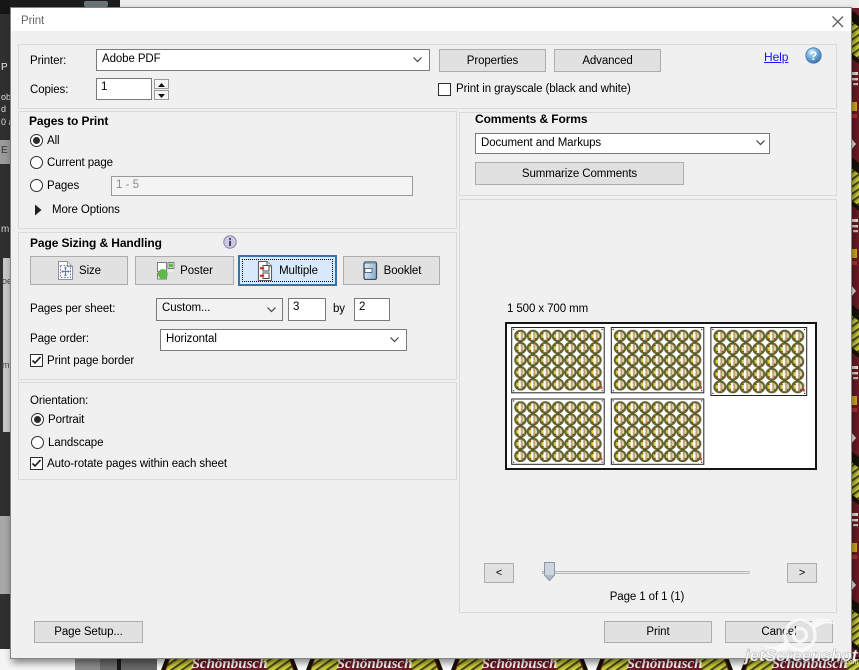  Describe the element at coordinates (800, 655) in the screenshot. I see `svg-text: jetScreenshot` at that location.